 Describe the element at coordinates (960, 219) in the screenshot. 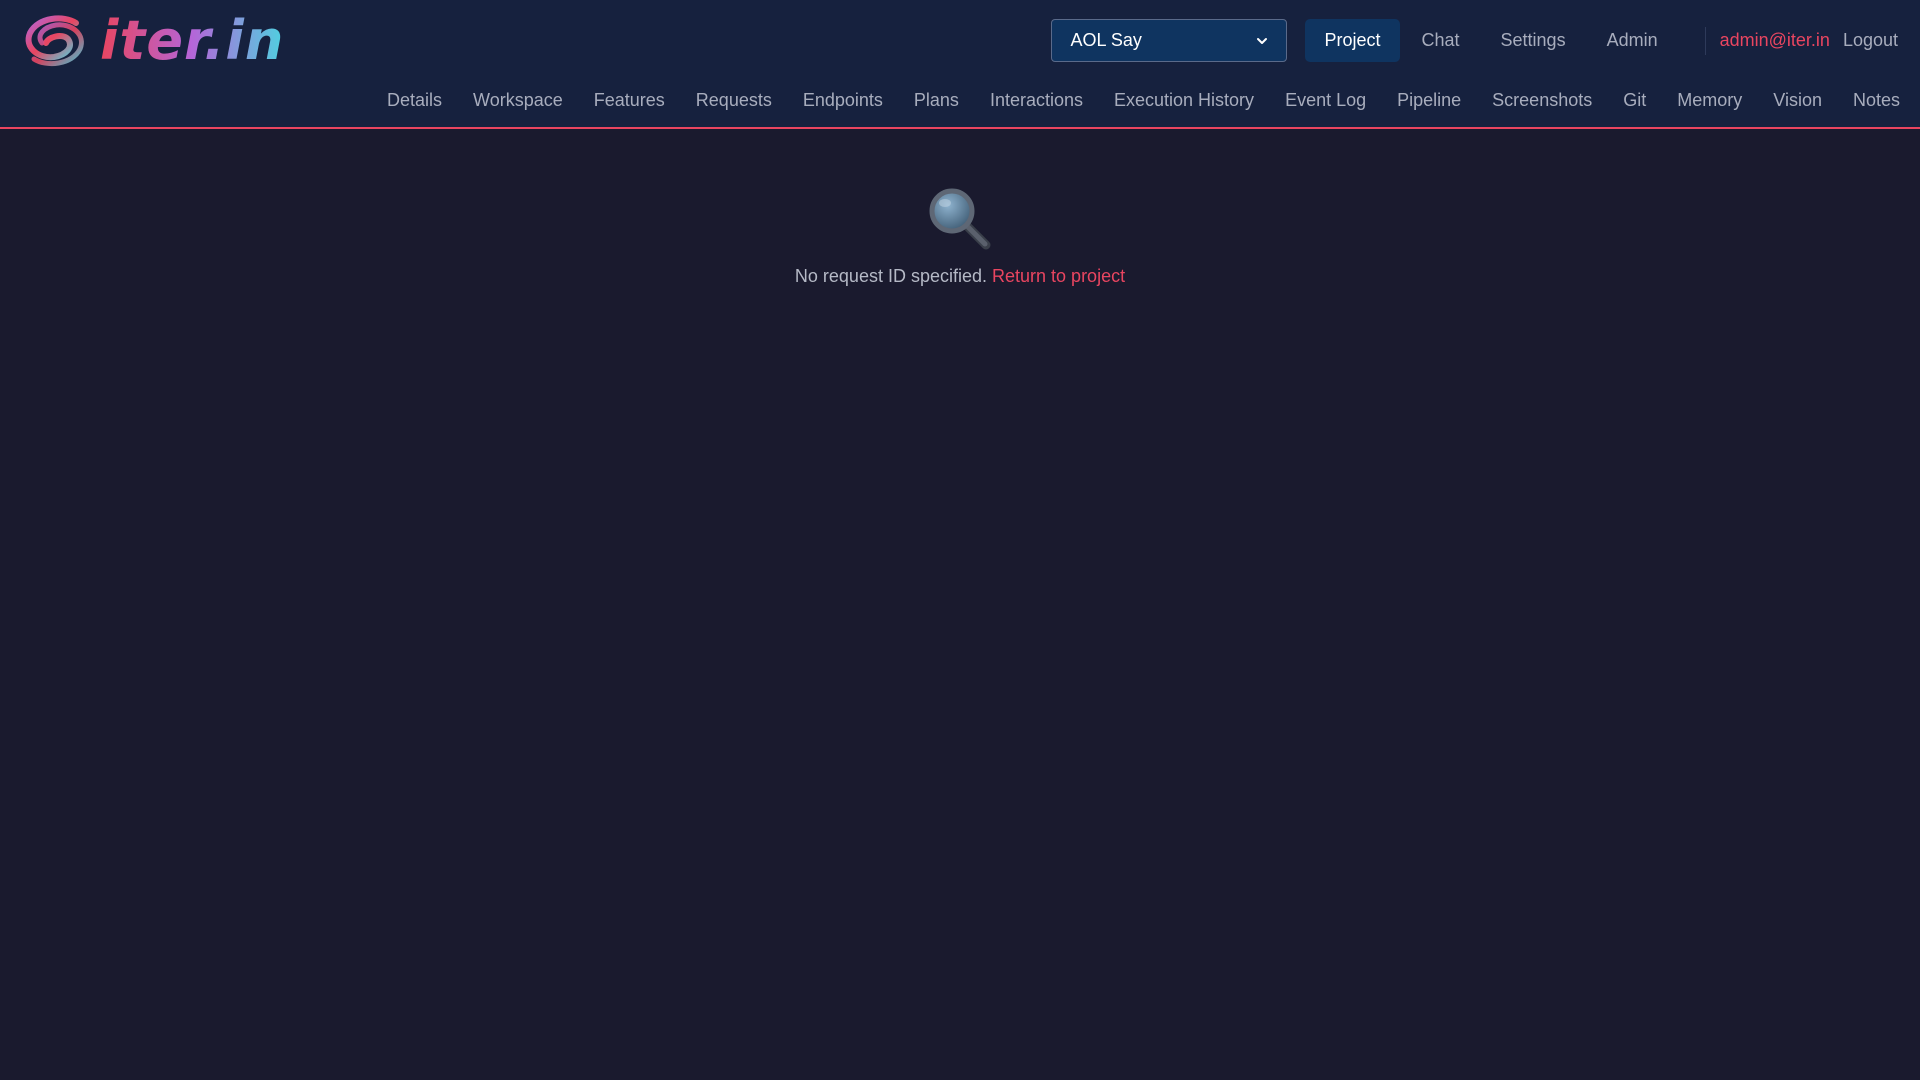

I see `magnifying-glass-icon` at that location.